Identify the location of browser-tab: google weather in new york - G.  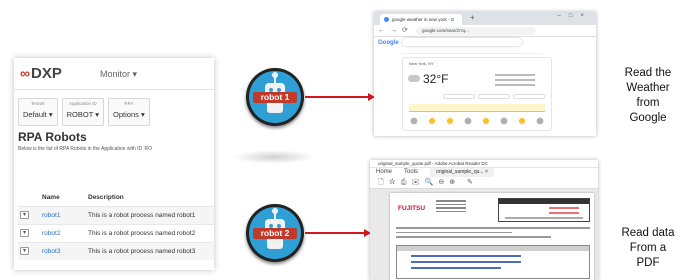
(421, 19).